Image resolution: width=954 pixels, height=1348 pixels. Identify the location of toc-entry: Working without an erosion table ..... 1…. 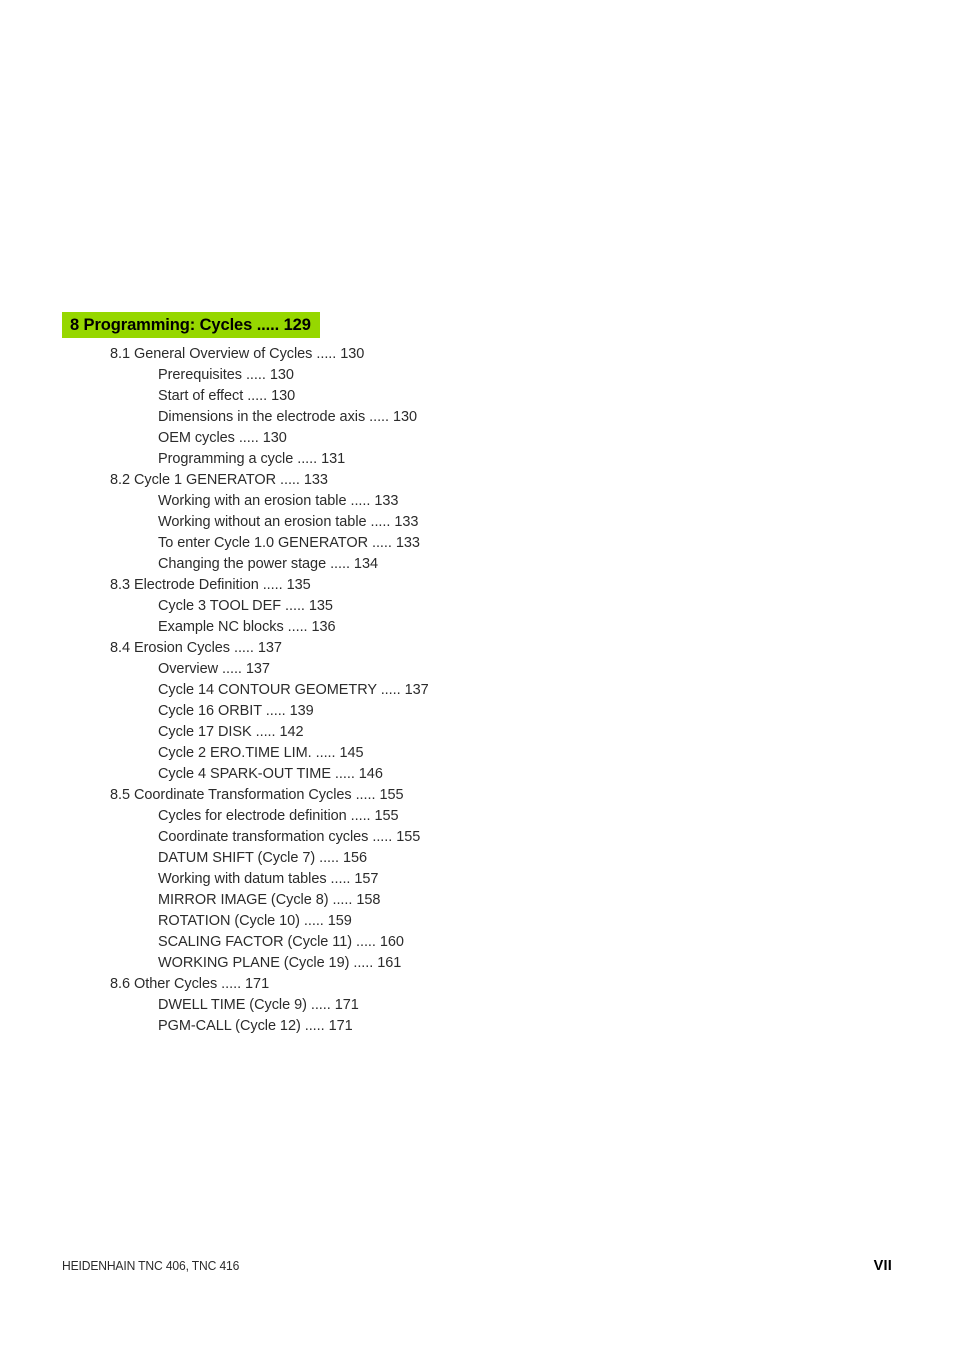
(477, 522).